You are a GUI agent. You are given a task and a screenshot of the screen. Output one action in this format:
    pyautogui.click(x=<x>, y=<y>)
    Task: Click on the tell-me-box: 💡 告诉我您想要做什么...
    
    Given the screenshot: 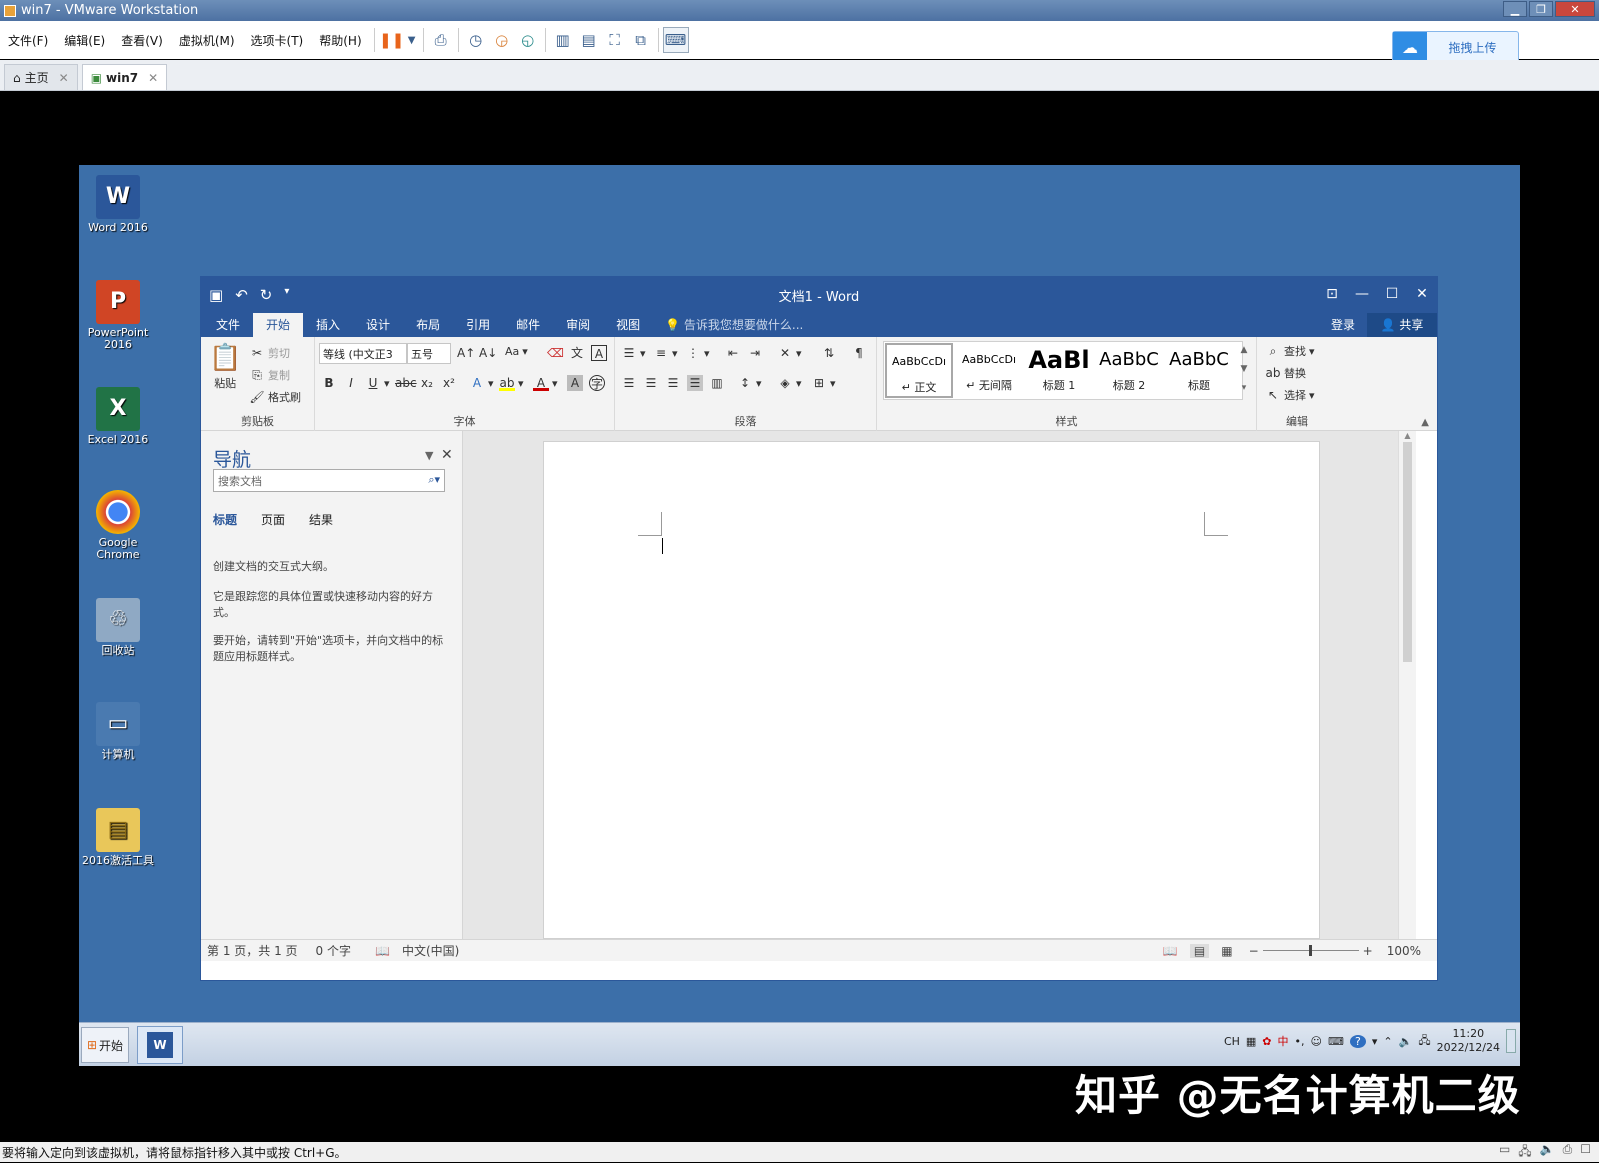 What is the action you would take?
    pyautogui.click(x=734, y=325)
    